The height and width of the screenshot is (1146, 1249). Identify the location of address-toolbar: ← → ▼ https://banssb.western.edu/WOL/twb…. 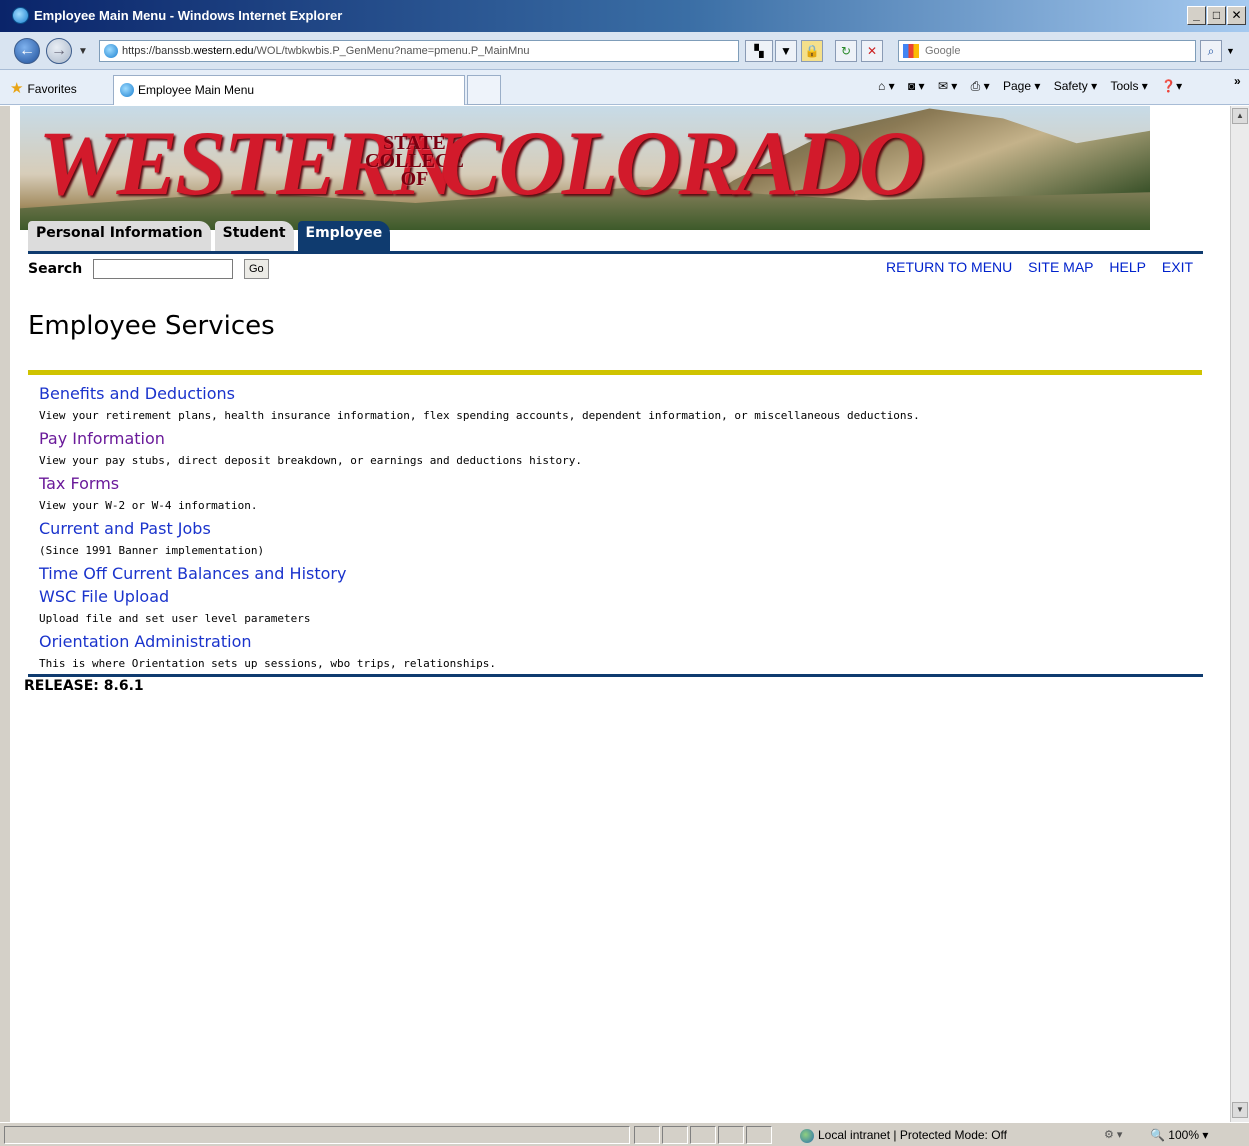
(624, 51).